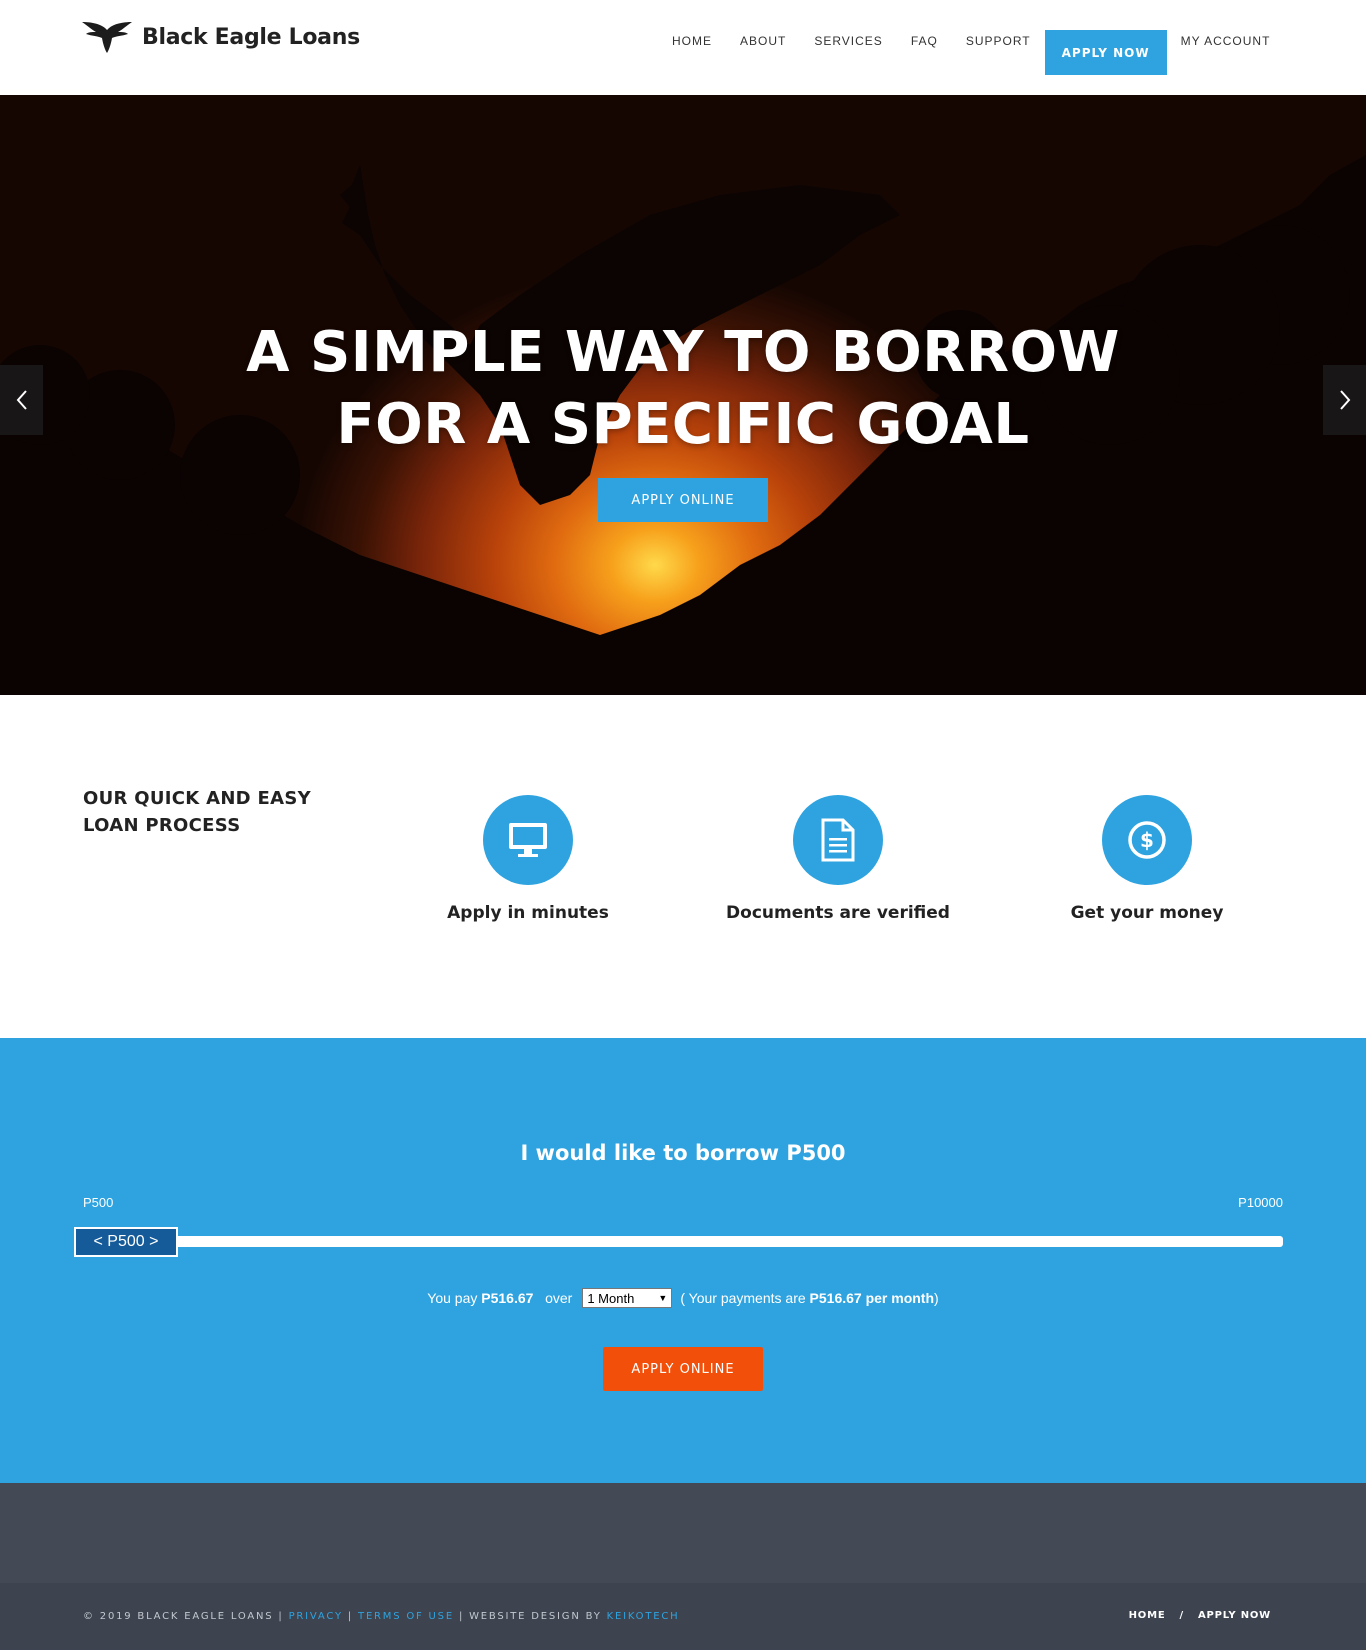 Image resolution: width=1366 pixels, height=1650 pixels. I want to click on process-step-verify: Documents are verified, so click(838, 859).